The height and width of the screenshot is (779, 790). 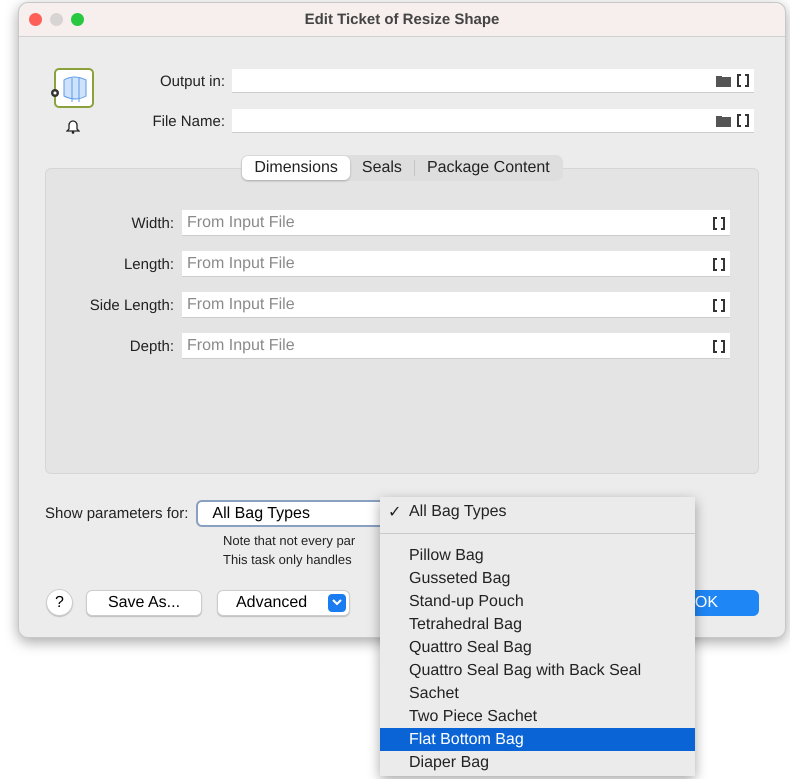 What do you see at coordinates (131, 305) in the screenshot?
I see `field-label: Side Length:` at bounding box center [131, 305].